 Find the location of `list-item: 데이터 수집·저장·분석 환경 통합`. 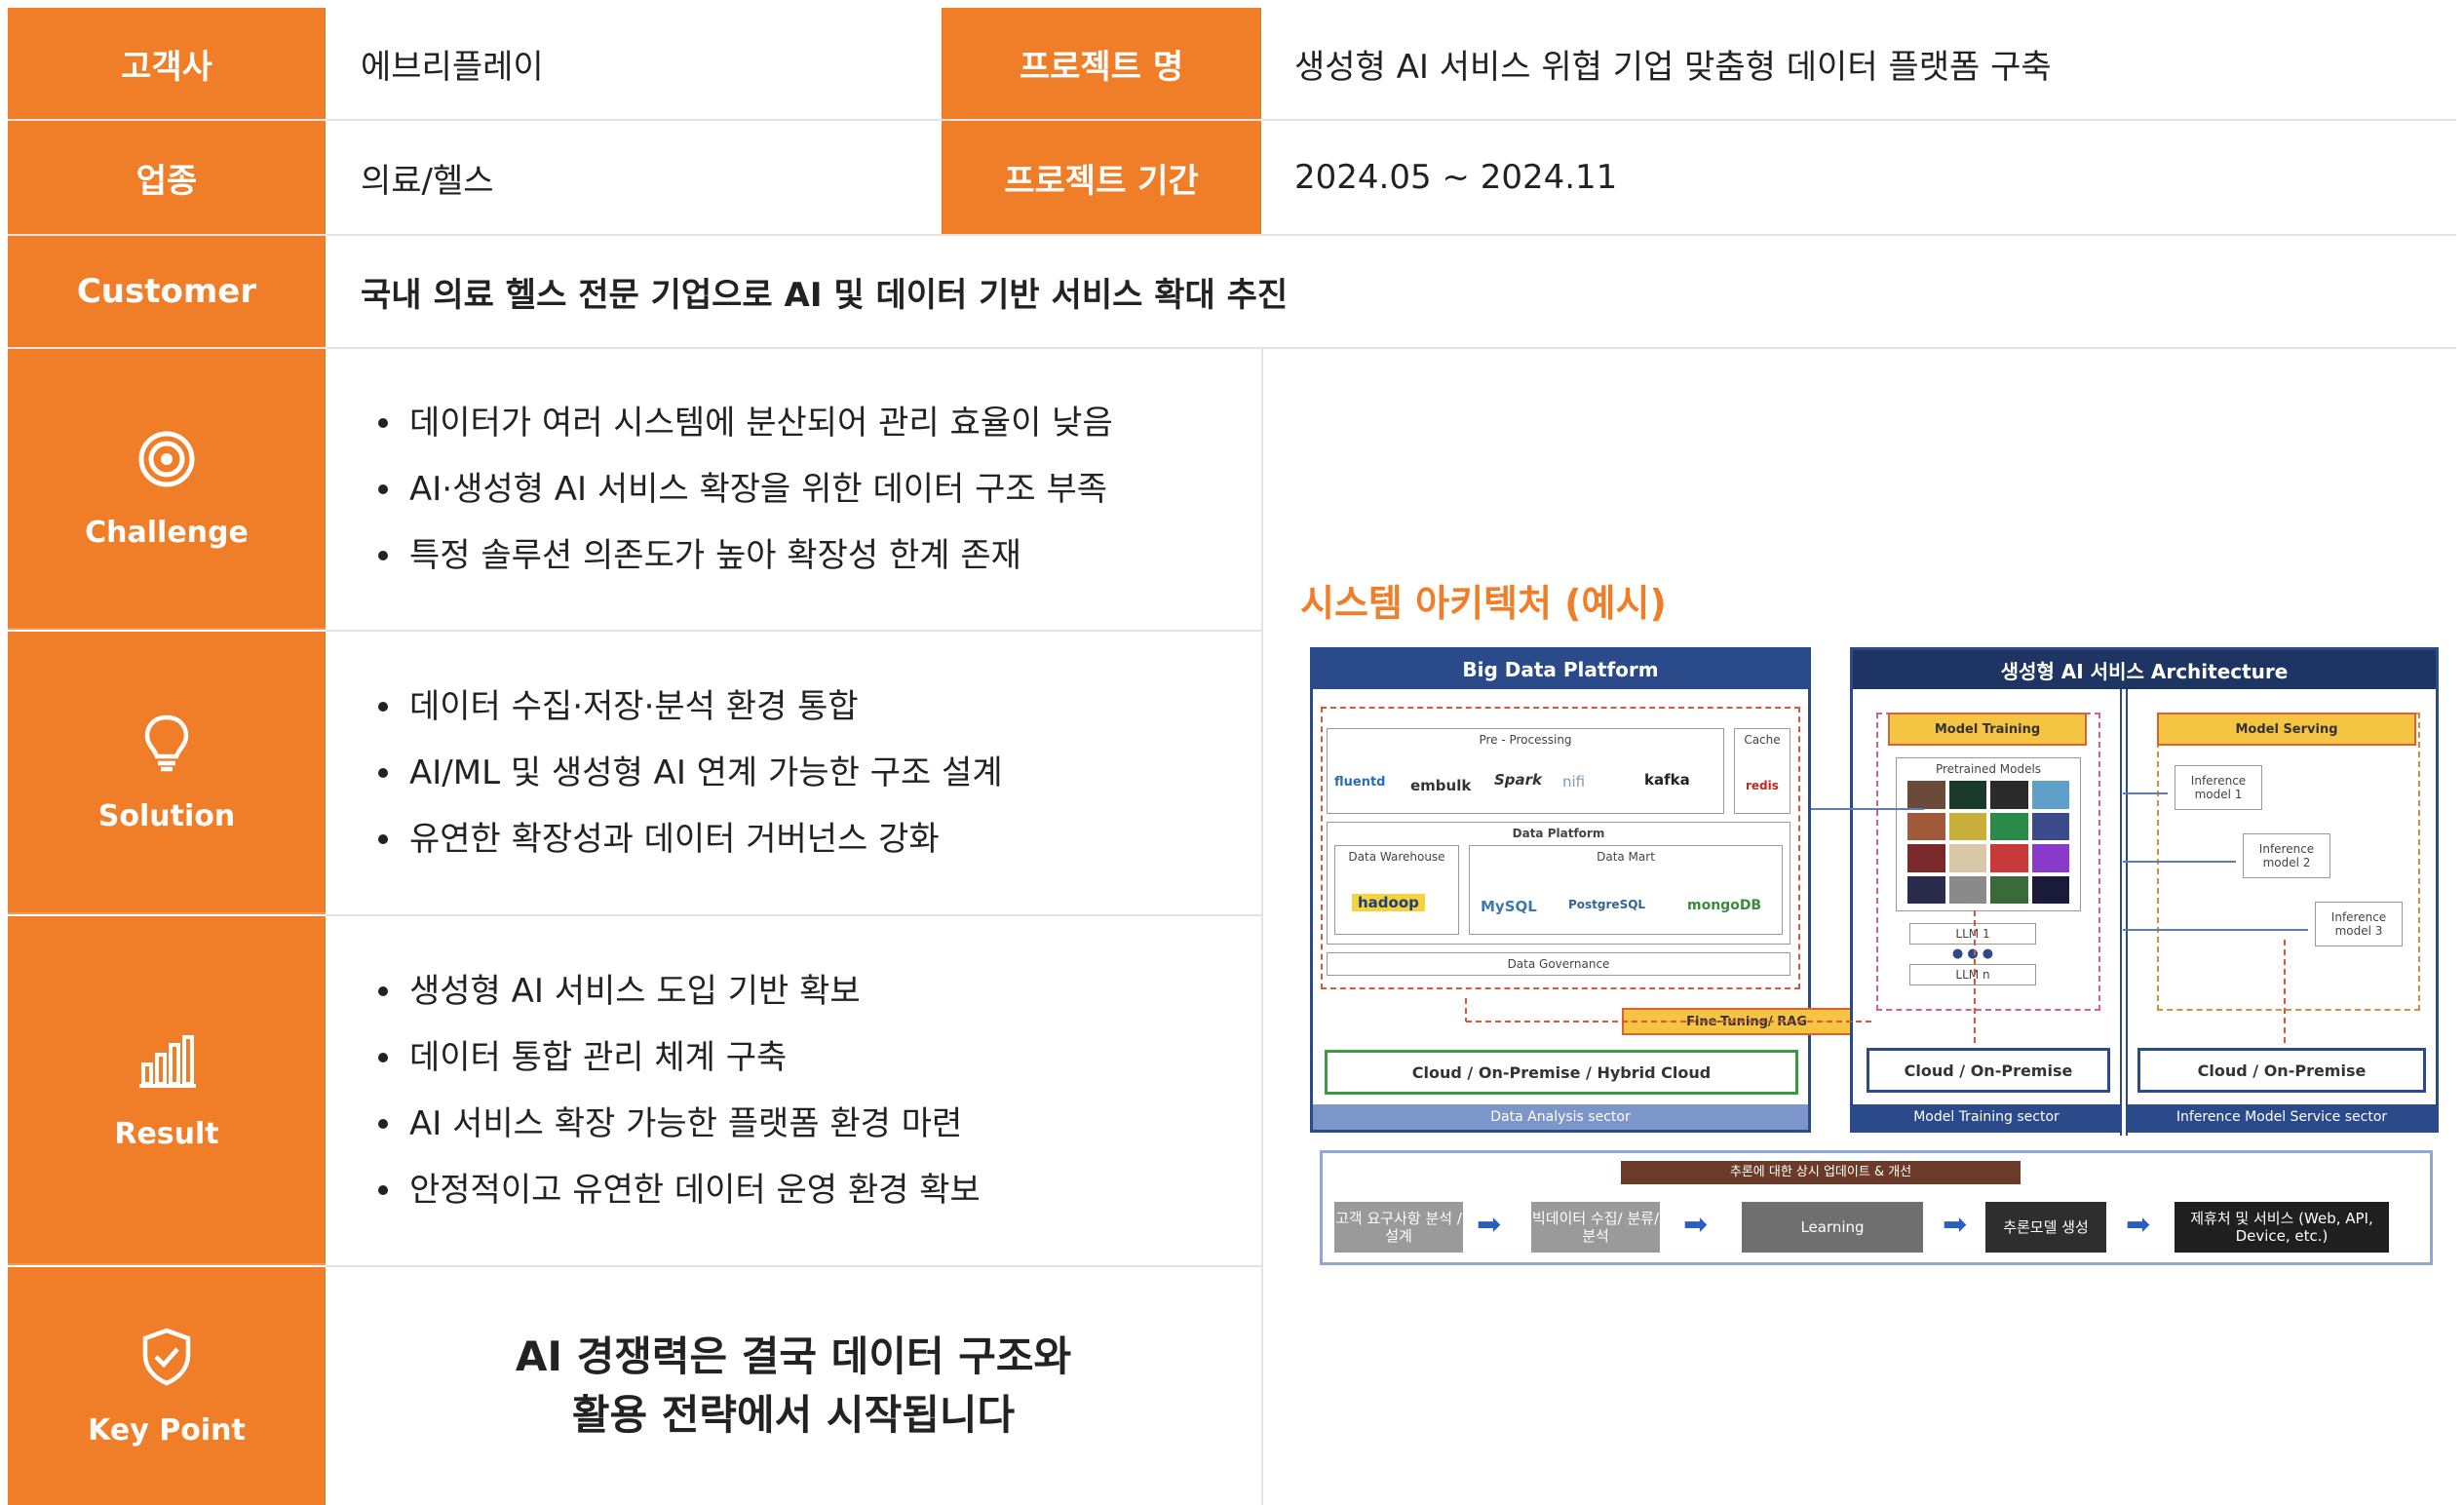

list-item: 데이터 수집·저장·분석 환경 통합 is located at coordinates (819, 707).